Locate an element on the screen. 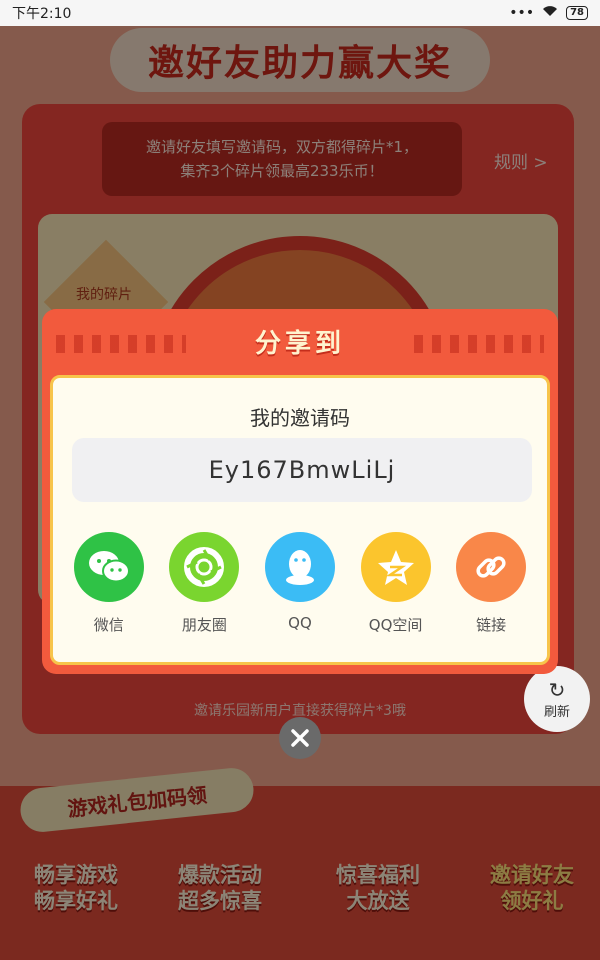  status-time: 下午2:10 is located at coordinates (42, 14).